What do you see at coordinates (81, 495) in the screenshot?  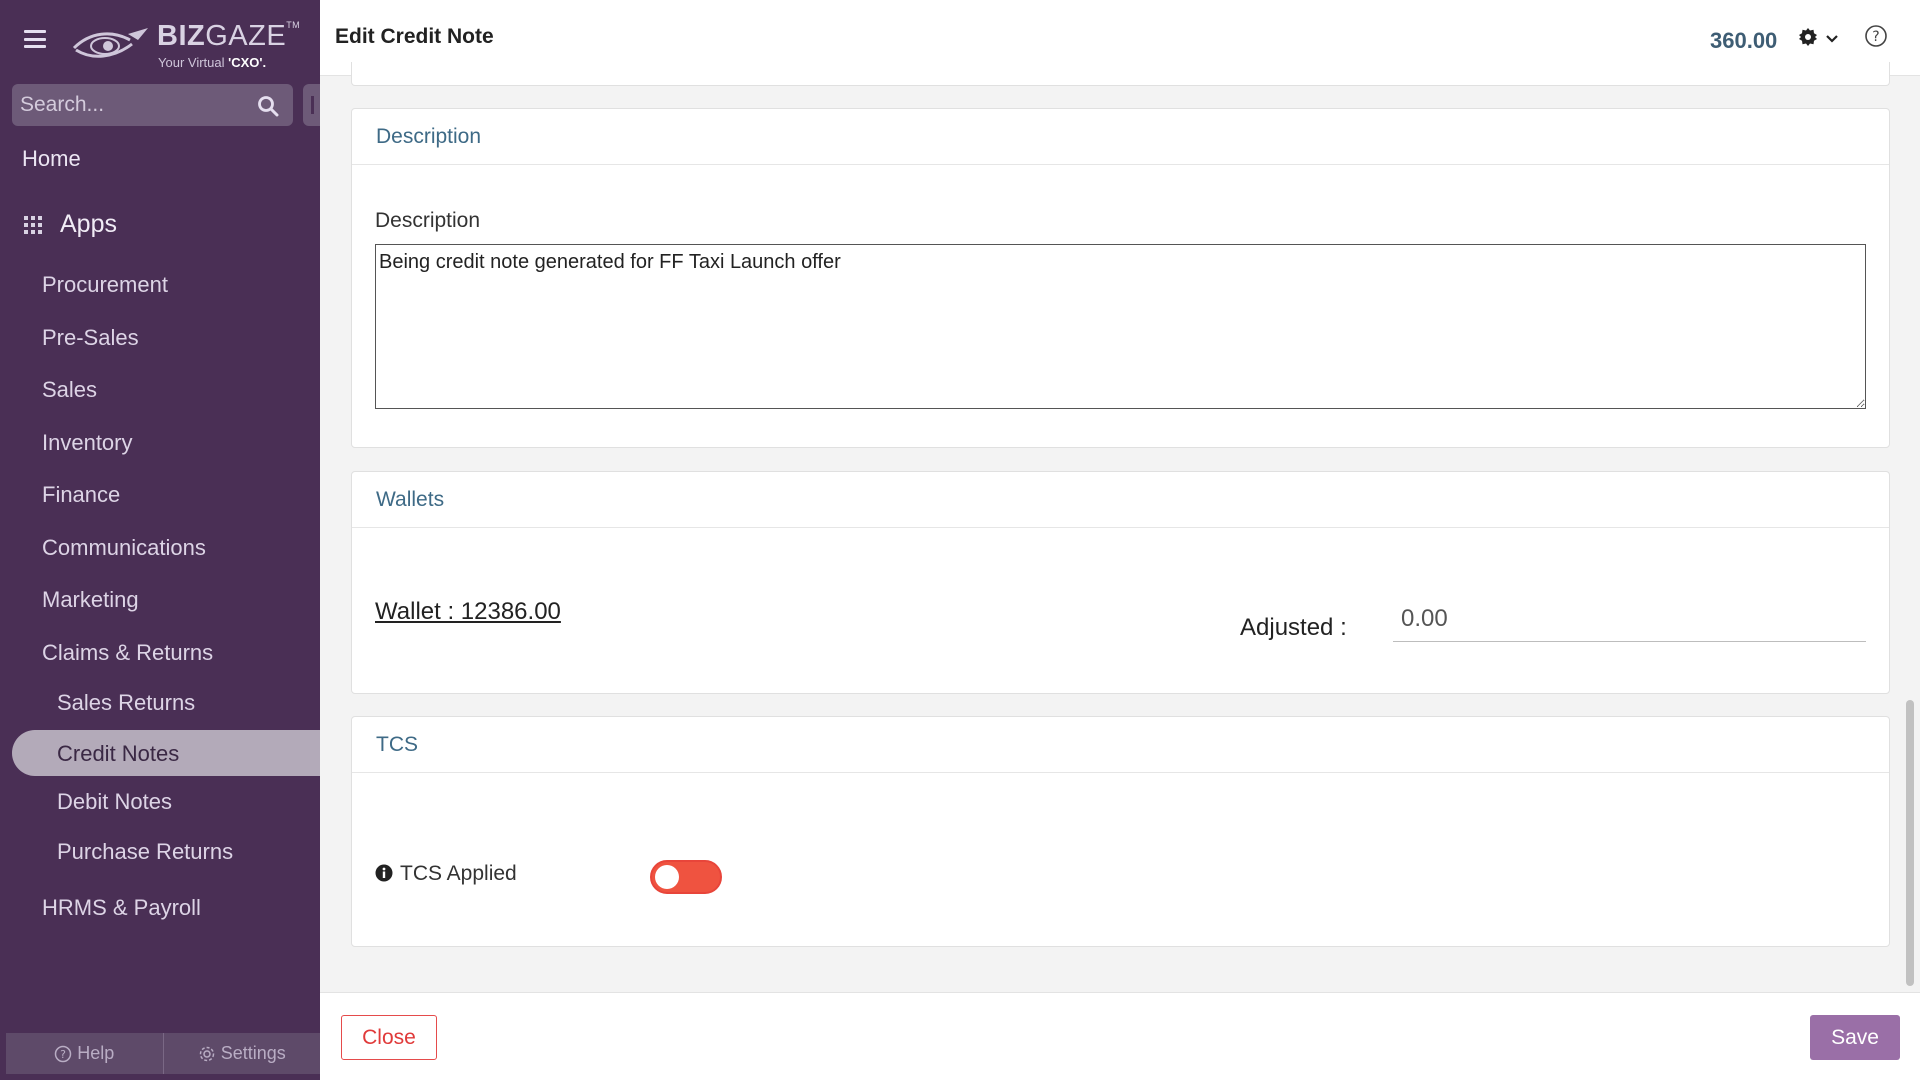 I see `nav-finance: Finance` at bounding box center [81, 495].